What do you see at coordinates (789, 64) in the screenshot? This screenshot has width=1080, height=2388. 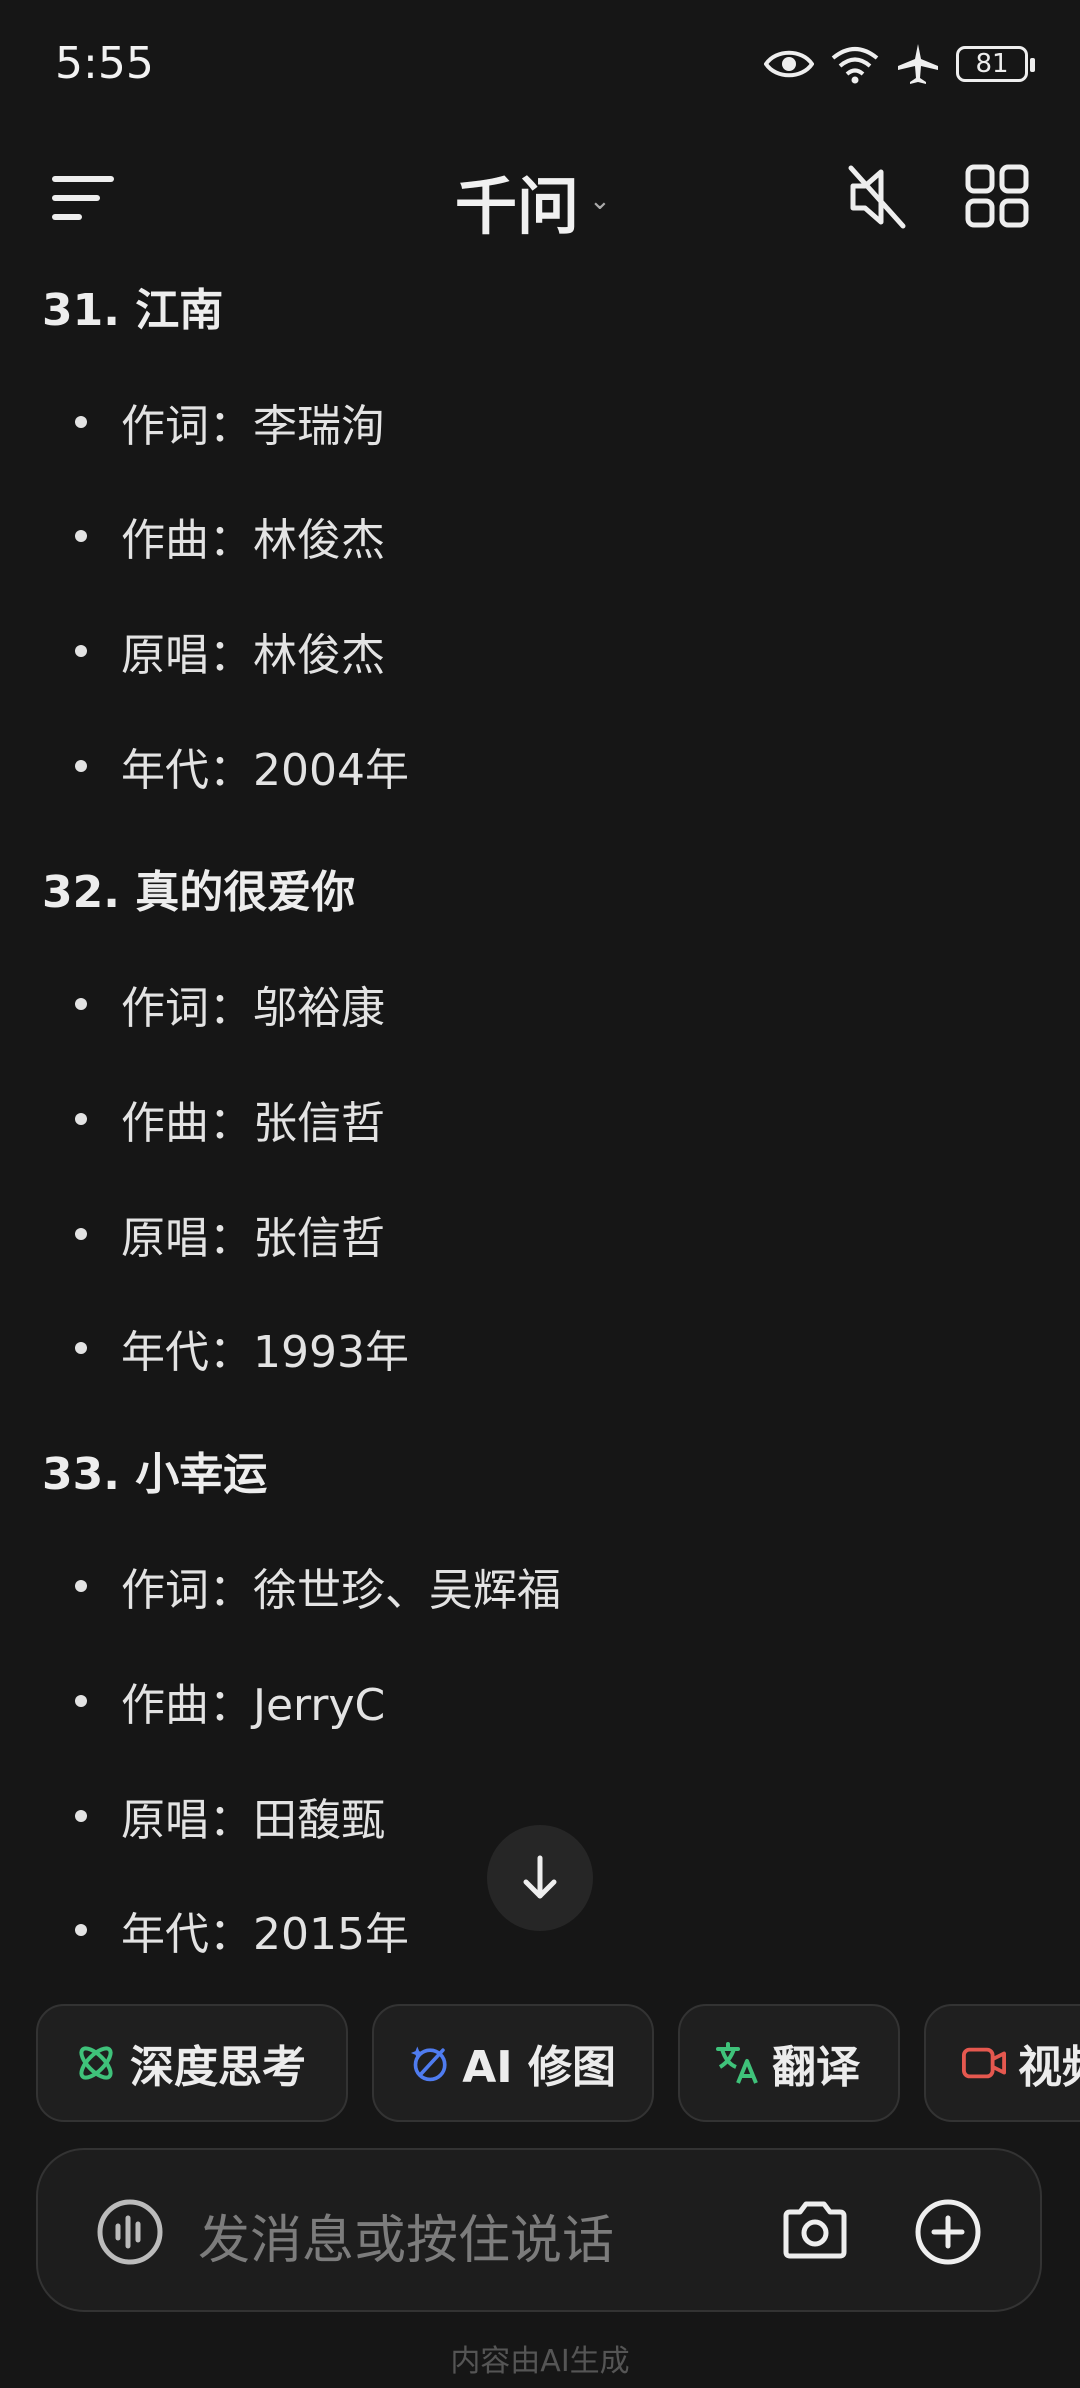 I see `eye-icon` at bounding box center [789, 64].